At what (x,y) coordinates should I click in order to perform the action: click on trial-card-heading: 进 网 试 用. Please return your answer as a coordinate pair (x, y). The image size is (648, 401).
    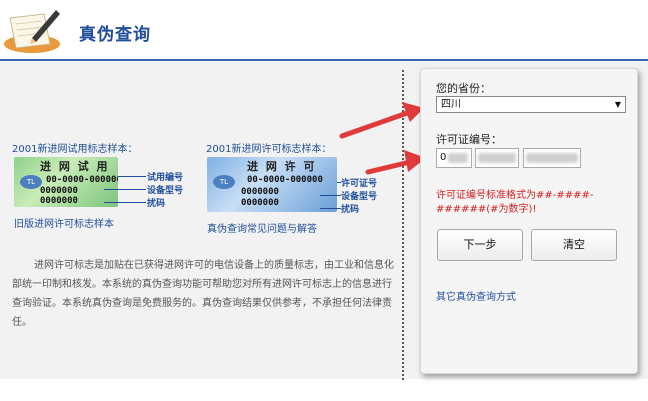
    Looking at the image, I should click on (75, 166).